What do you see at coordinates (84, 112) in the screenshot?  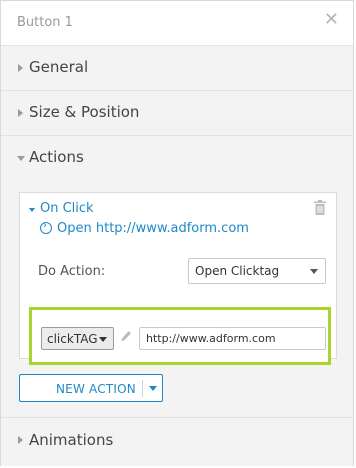 I see `section-size-position-label: Size & Position` at bounding box center [84, 112].